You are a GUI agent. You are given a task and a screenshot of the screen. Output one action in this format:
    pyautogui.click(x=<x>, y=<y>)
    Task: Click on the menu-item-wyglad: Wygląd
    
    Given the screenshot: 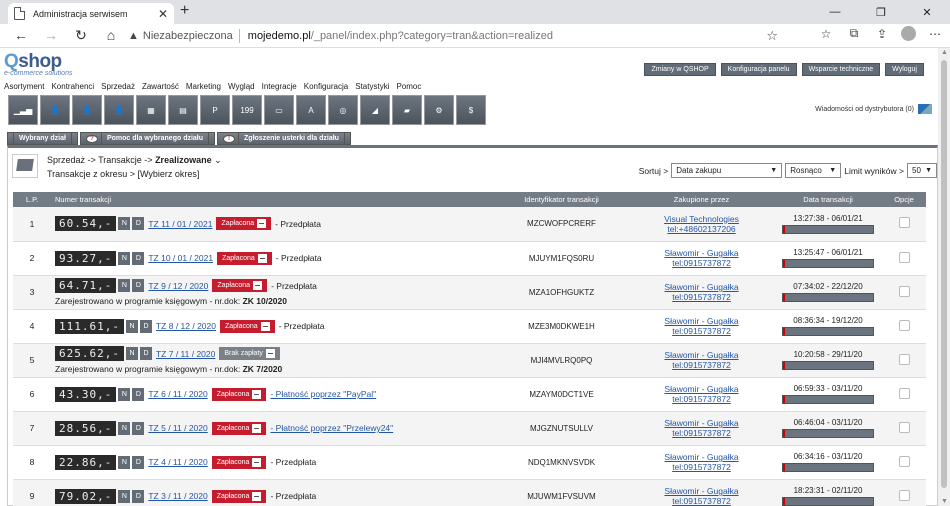 What is the action you would take?
    pyautogui.click(x=241, y=86)
    